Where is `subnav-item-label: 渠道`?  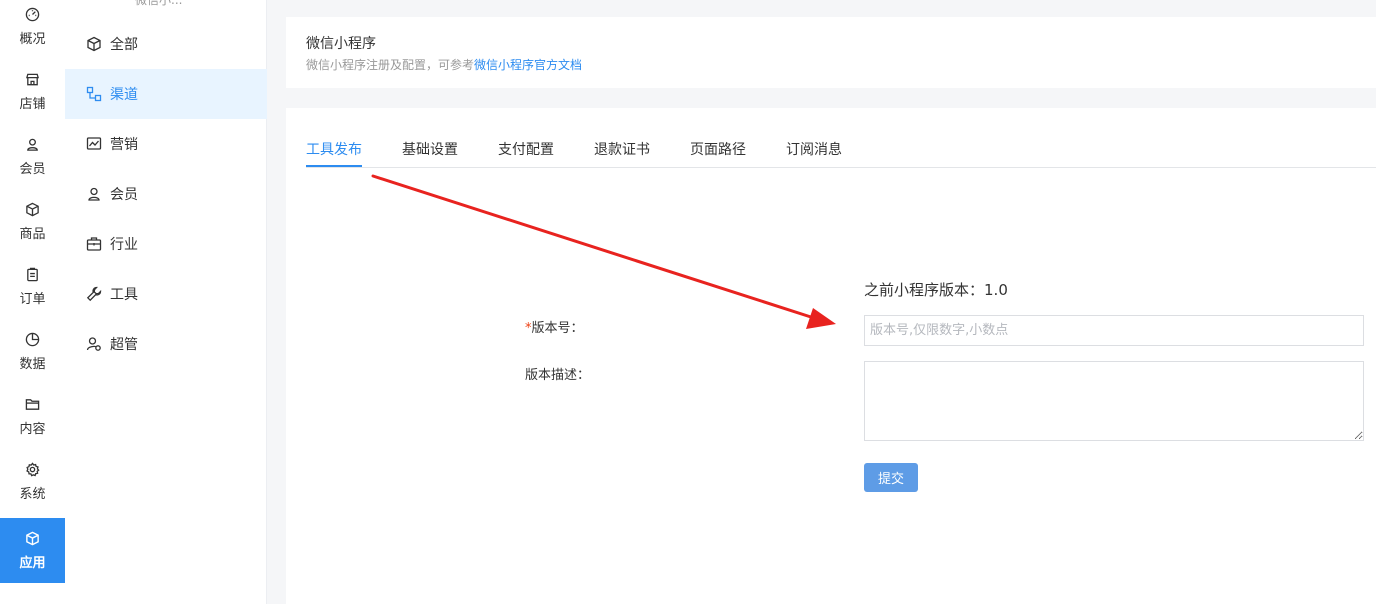
subnav-item-label: 渠道 is located at coordinates (124, 95).